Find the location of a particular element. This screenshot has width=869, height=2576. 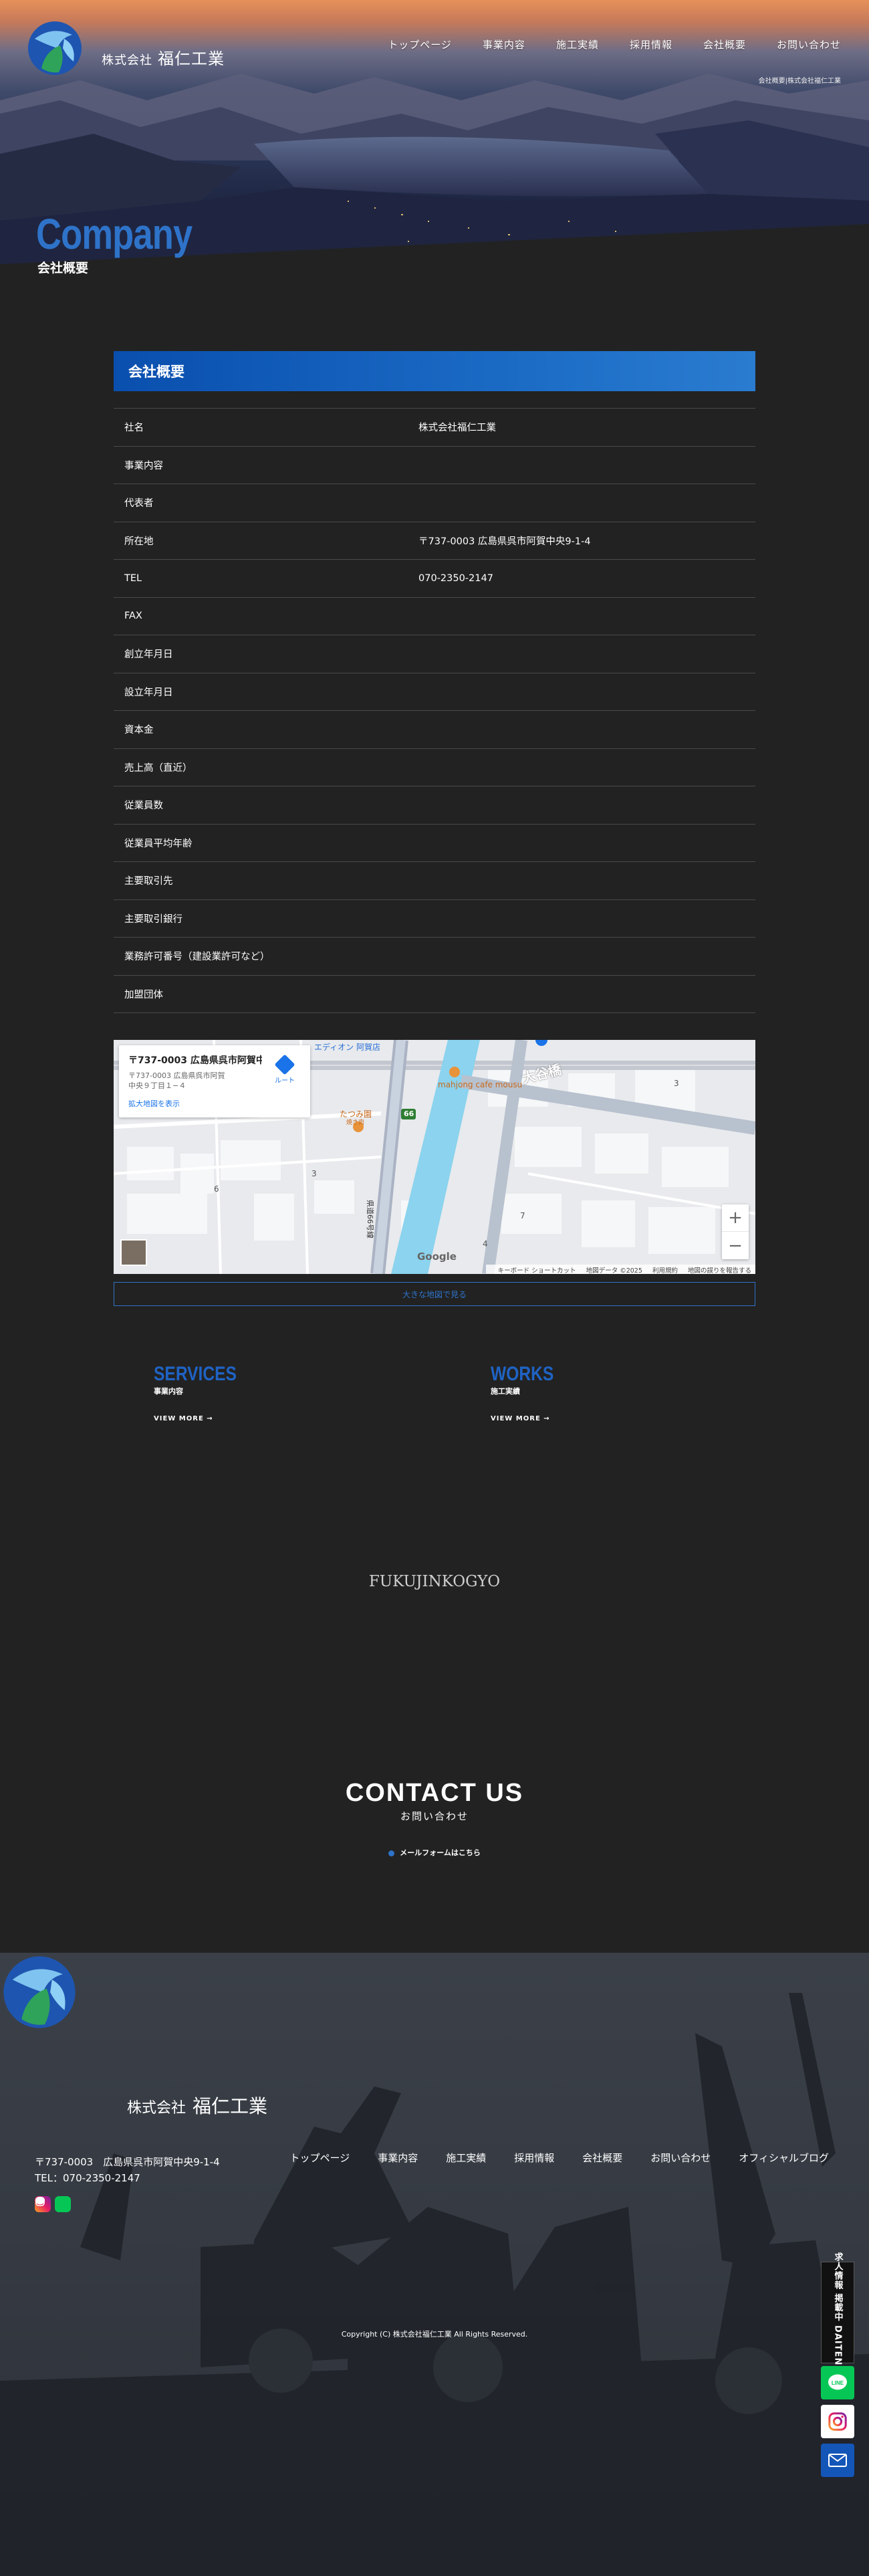

nav-recruit: 採用情報 is located at coordinates (651, 44).